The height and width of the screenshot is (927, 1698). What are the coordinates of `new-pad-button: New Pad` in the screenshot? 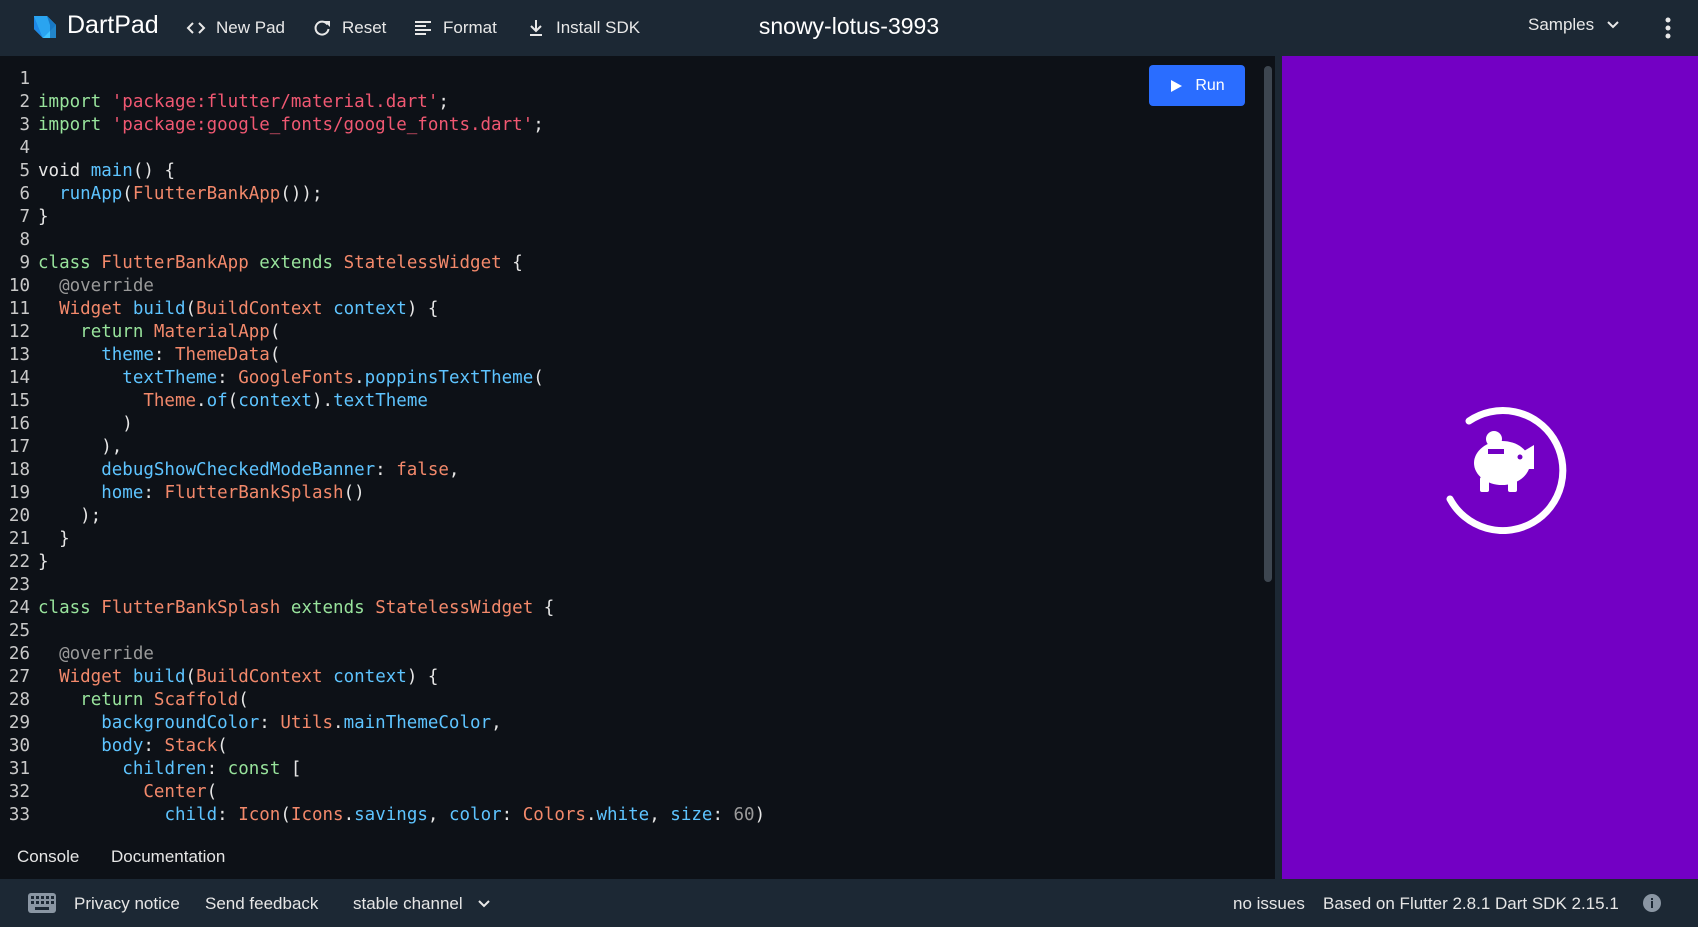 It's located at (235, 28).